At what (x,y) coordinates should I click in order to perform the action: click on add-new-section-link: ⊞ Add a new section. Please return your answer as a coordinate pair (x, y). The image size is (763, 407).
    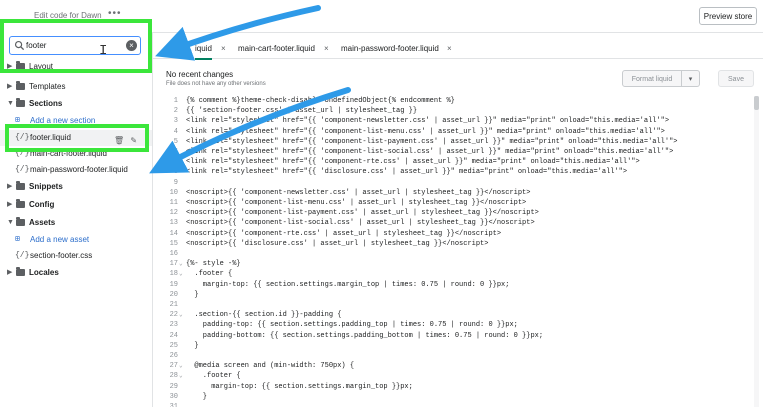
    Looking at the image, I should click on (76, 121).